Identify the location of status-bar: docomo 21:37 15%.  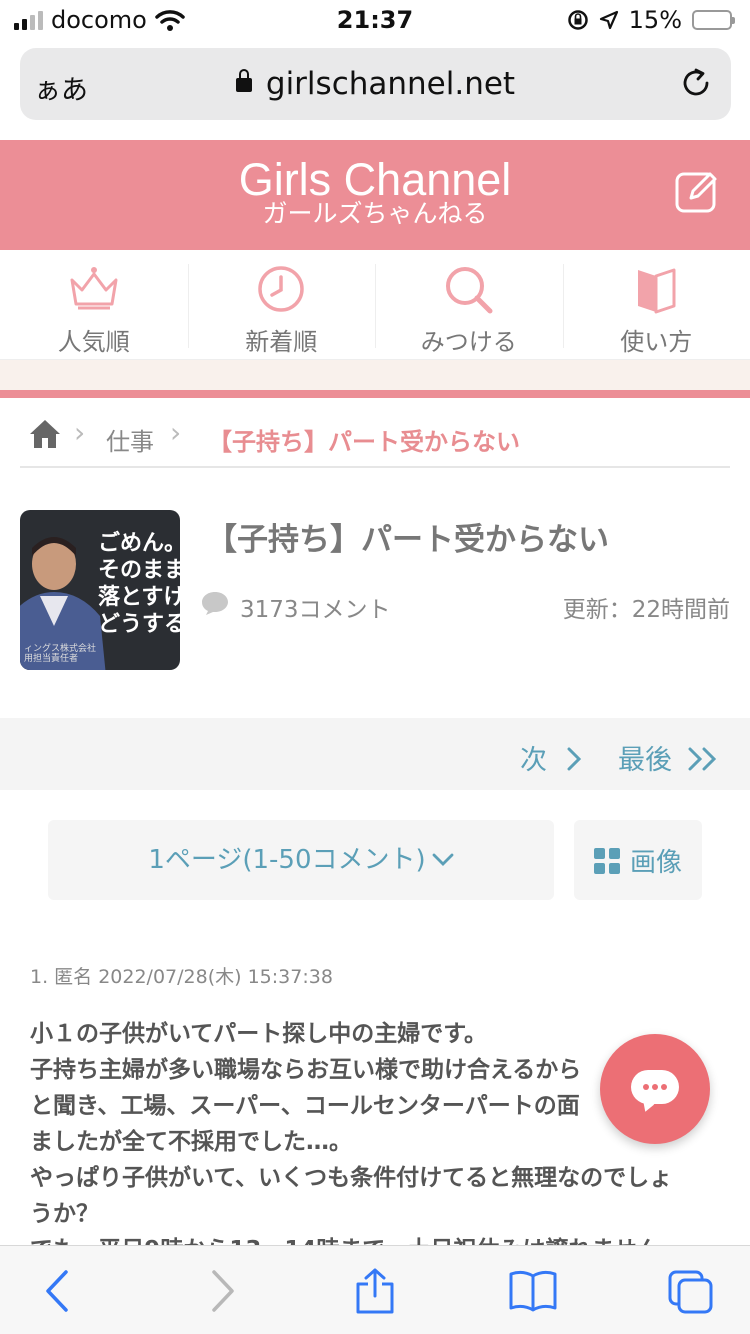
(375, 20).